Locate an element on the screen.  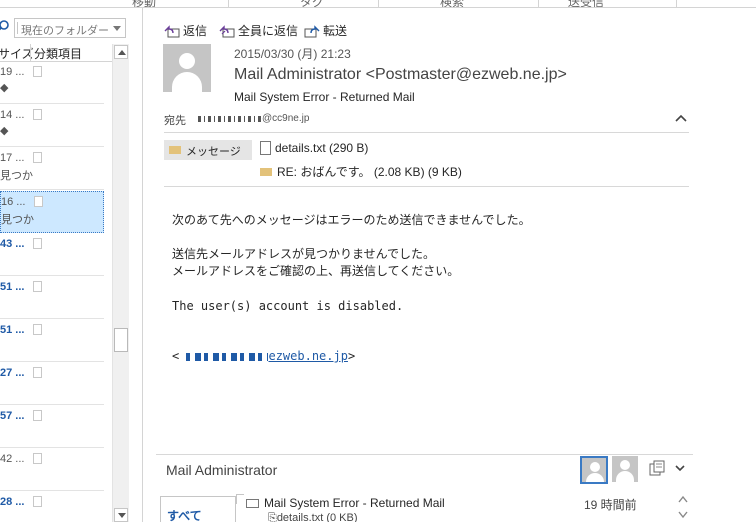
ribbon-label-tags: タグ is located at coordinates (312, 3).